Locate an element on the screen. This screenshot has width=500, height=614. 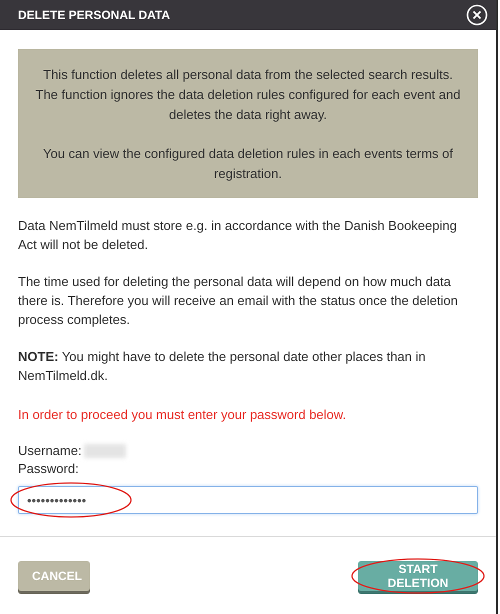
cancel-button: CANCEL is located at coordinates (54, 575).